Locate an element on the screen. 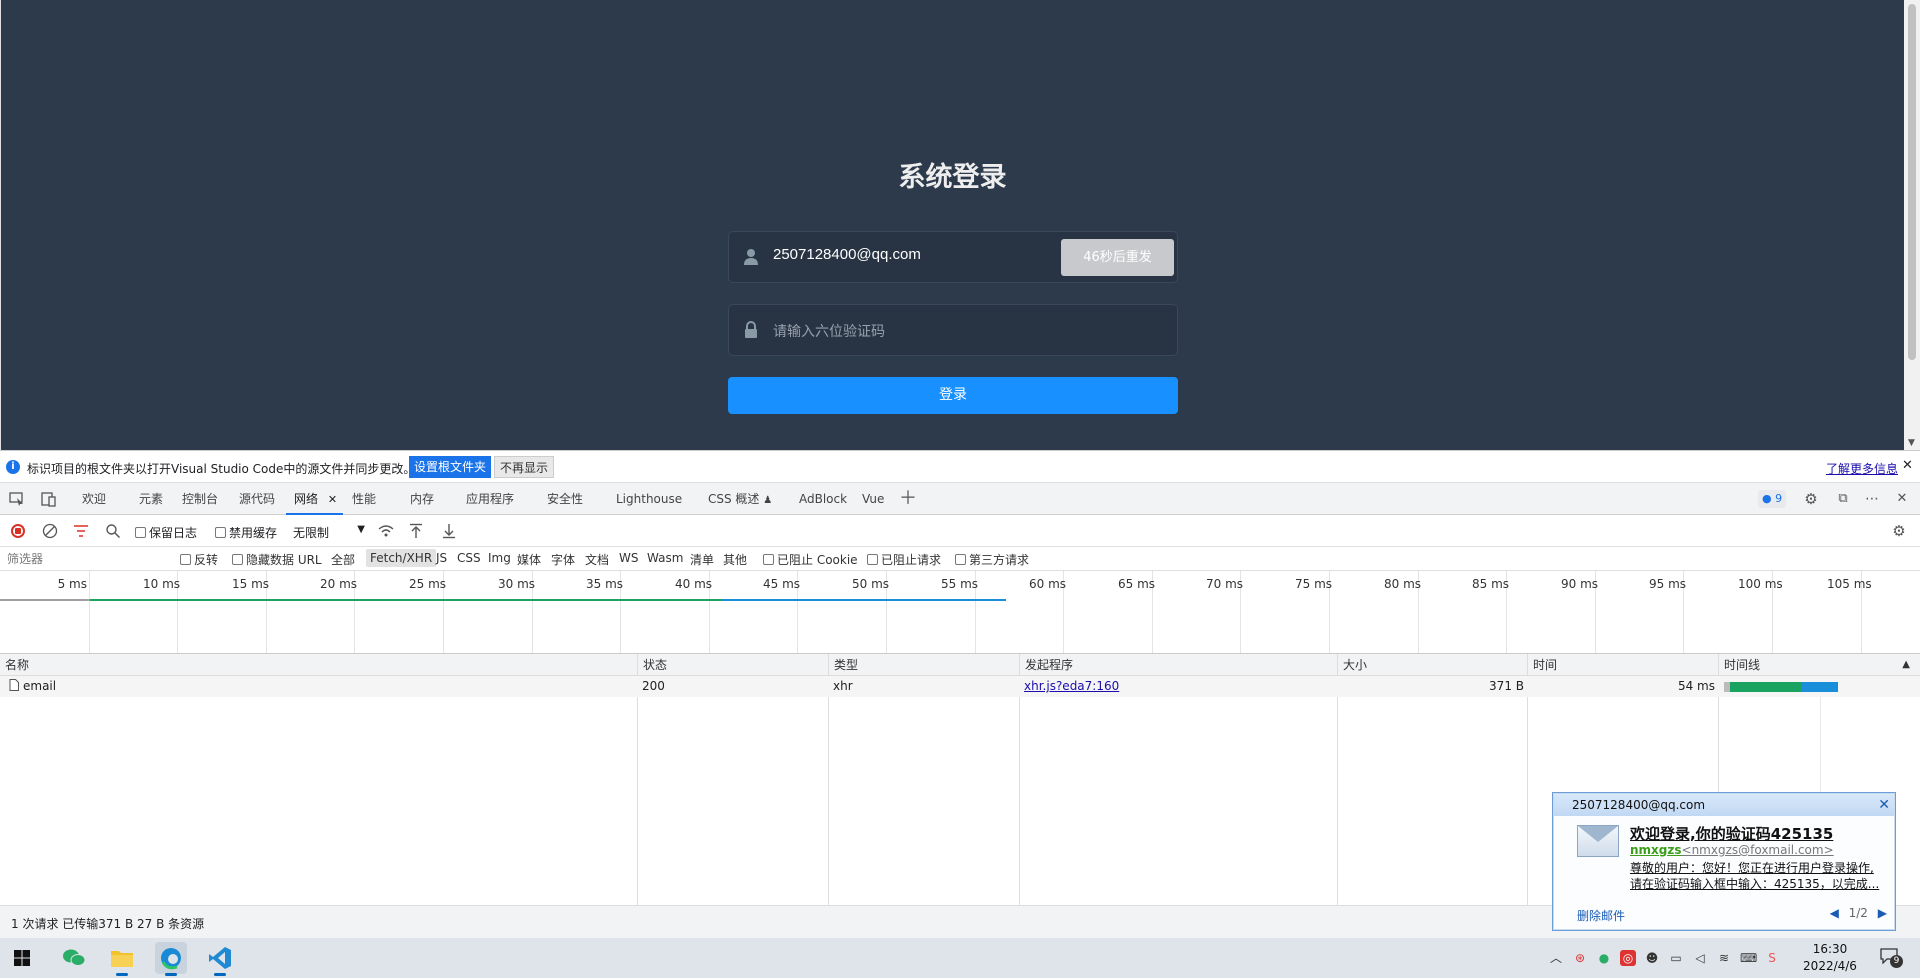 This screenshot has height=978, width=1920. close-tab-icon: ✕ is located at coordinates (332, 499).